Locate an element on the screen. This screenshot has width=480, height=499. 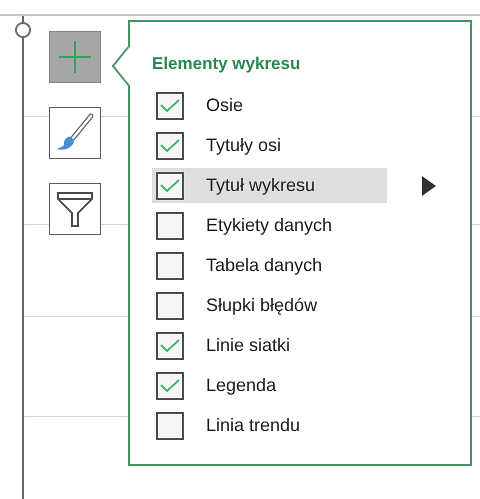
element-option: Słupki błędów is located at coordinates (269, 305).